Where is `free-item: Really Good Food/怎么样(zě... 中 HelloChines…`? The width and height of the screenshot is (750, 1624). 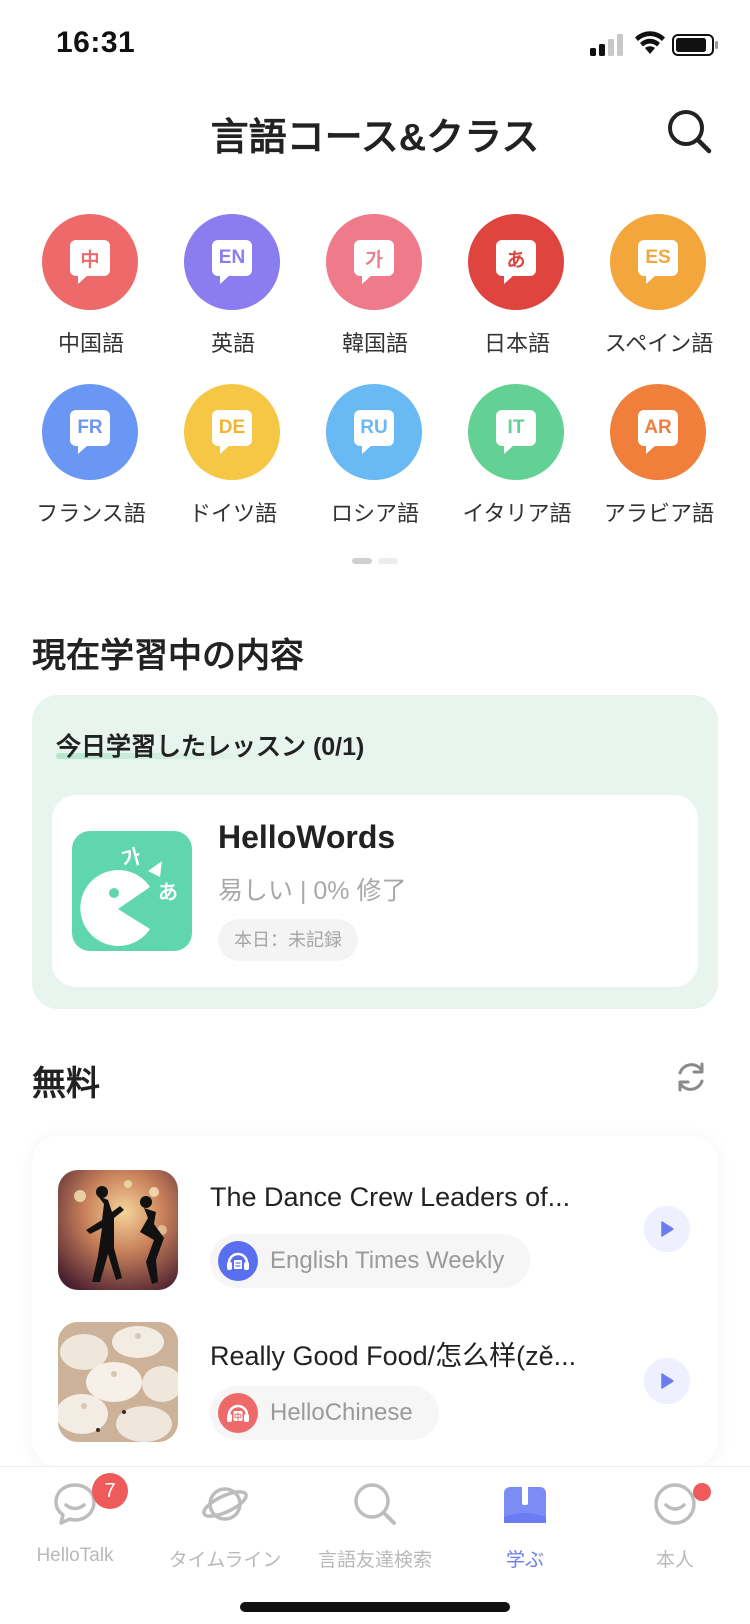
free-item: Really Good Food/怎么样(zě... 中 HelloChines… is located at coordinates (375, 1392).